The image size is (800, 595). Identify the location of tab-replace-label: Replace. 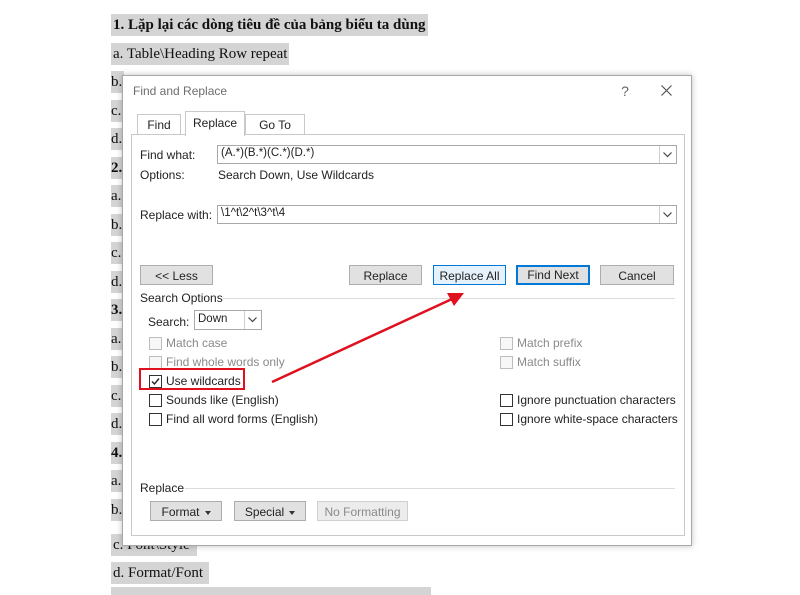
(215, 123).